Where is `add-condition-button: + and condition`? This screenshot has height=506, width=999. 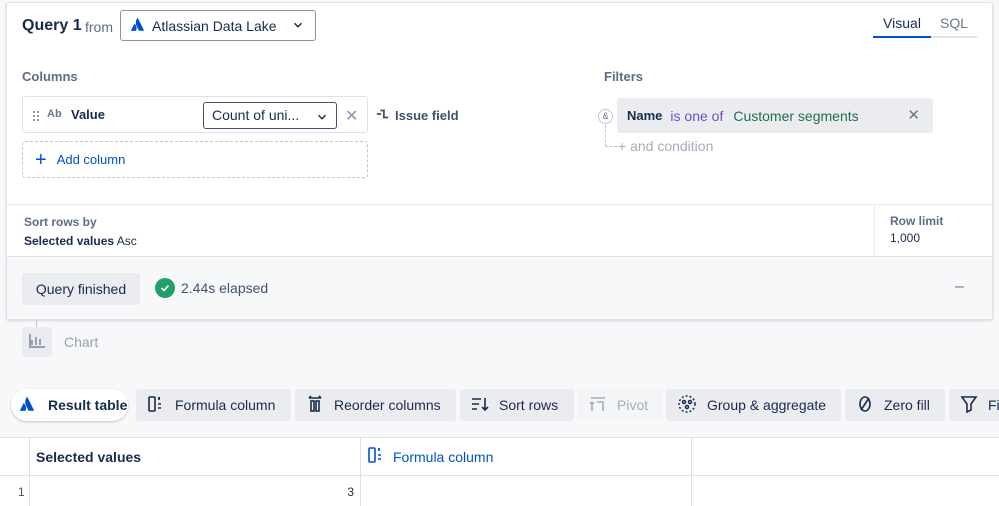 add-condition-button: + and condition is located at coordinates (665, 146).